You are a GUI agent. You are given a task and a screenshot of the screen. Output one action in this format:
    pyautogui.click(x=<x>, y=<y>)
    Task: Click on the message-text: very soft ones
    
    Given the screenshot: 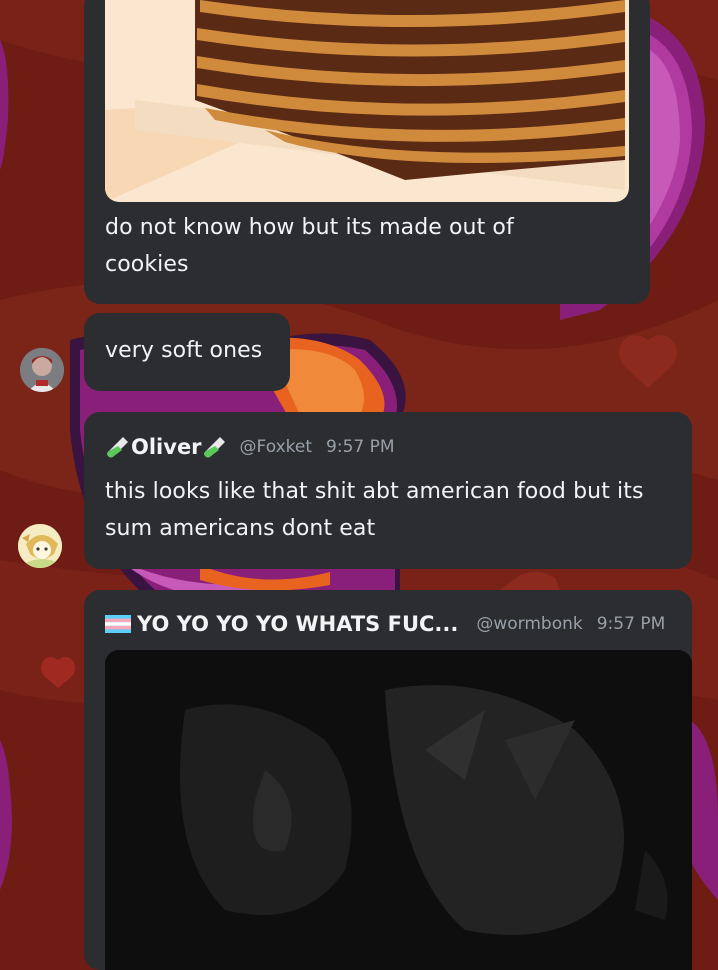 What is the action you would take?
    pyautogui.click(x=184, y=350)
    